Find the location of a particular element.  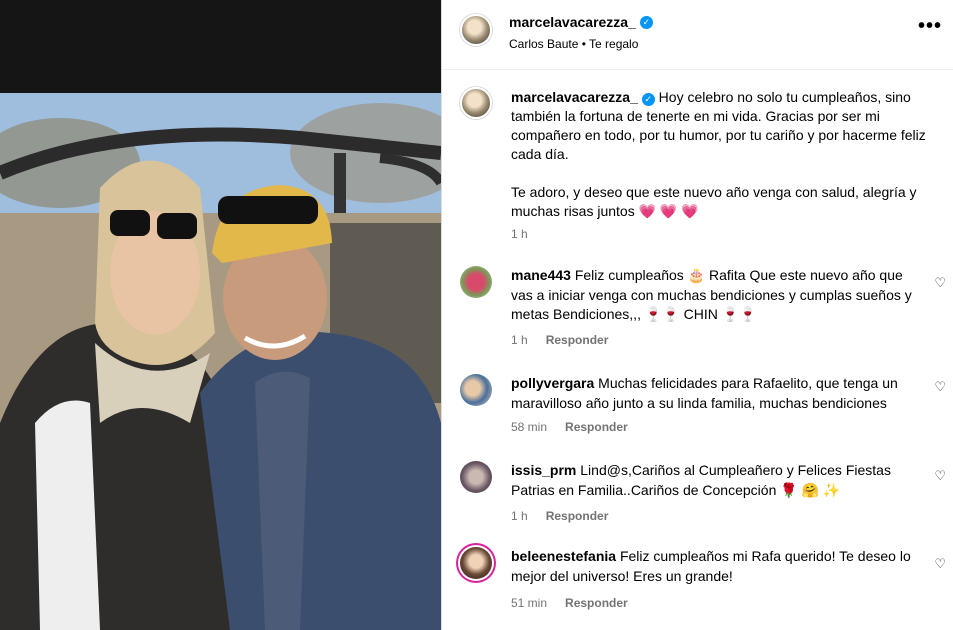

commenter-username: beleenestefania is located at coordinates (563, 556).